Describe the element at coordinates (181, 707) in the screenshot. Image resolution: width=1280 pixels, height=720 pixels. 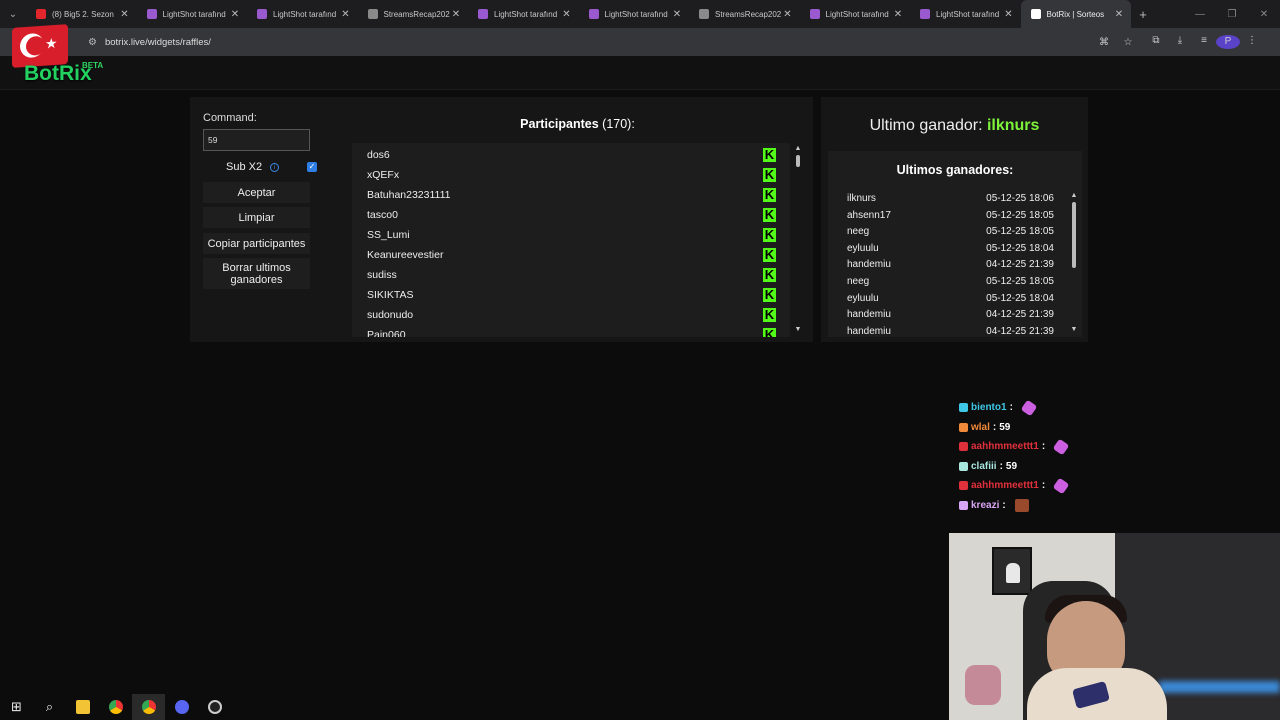
I see `discord-icon` at that location.